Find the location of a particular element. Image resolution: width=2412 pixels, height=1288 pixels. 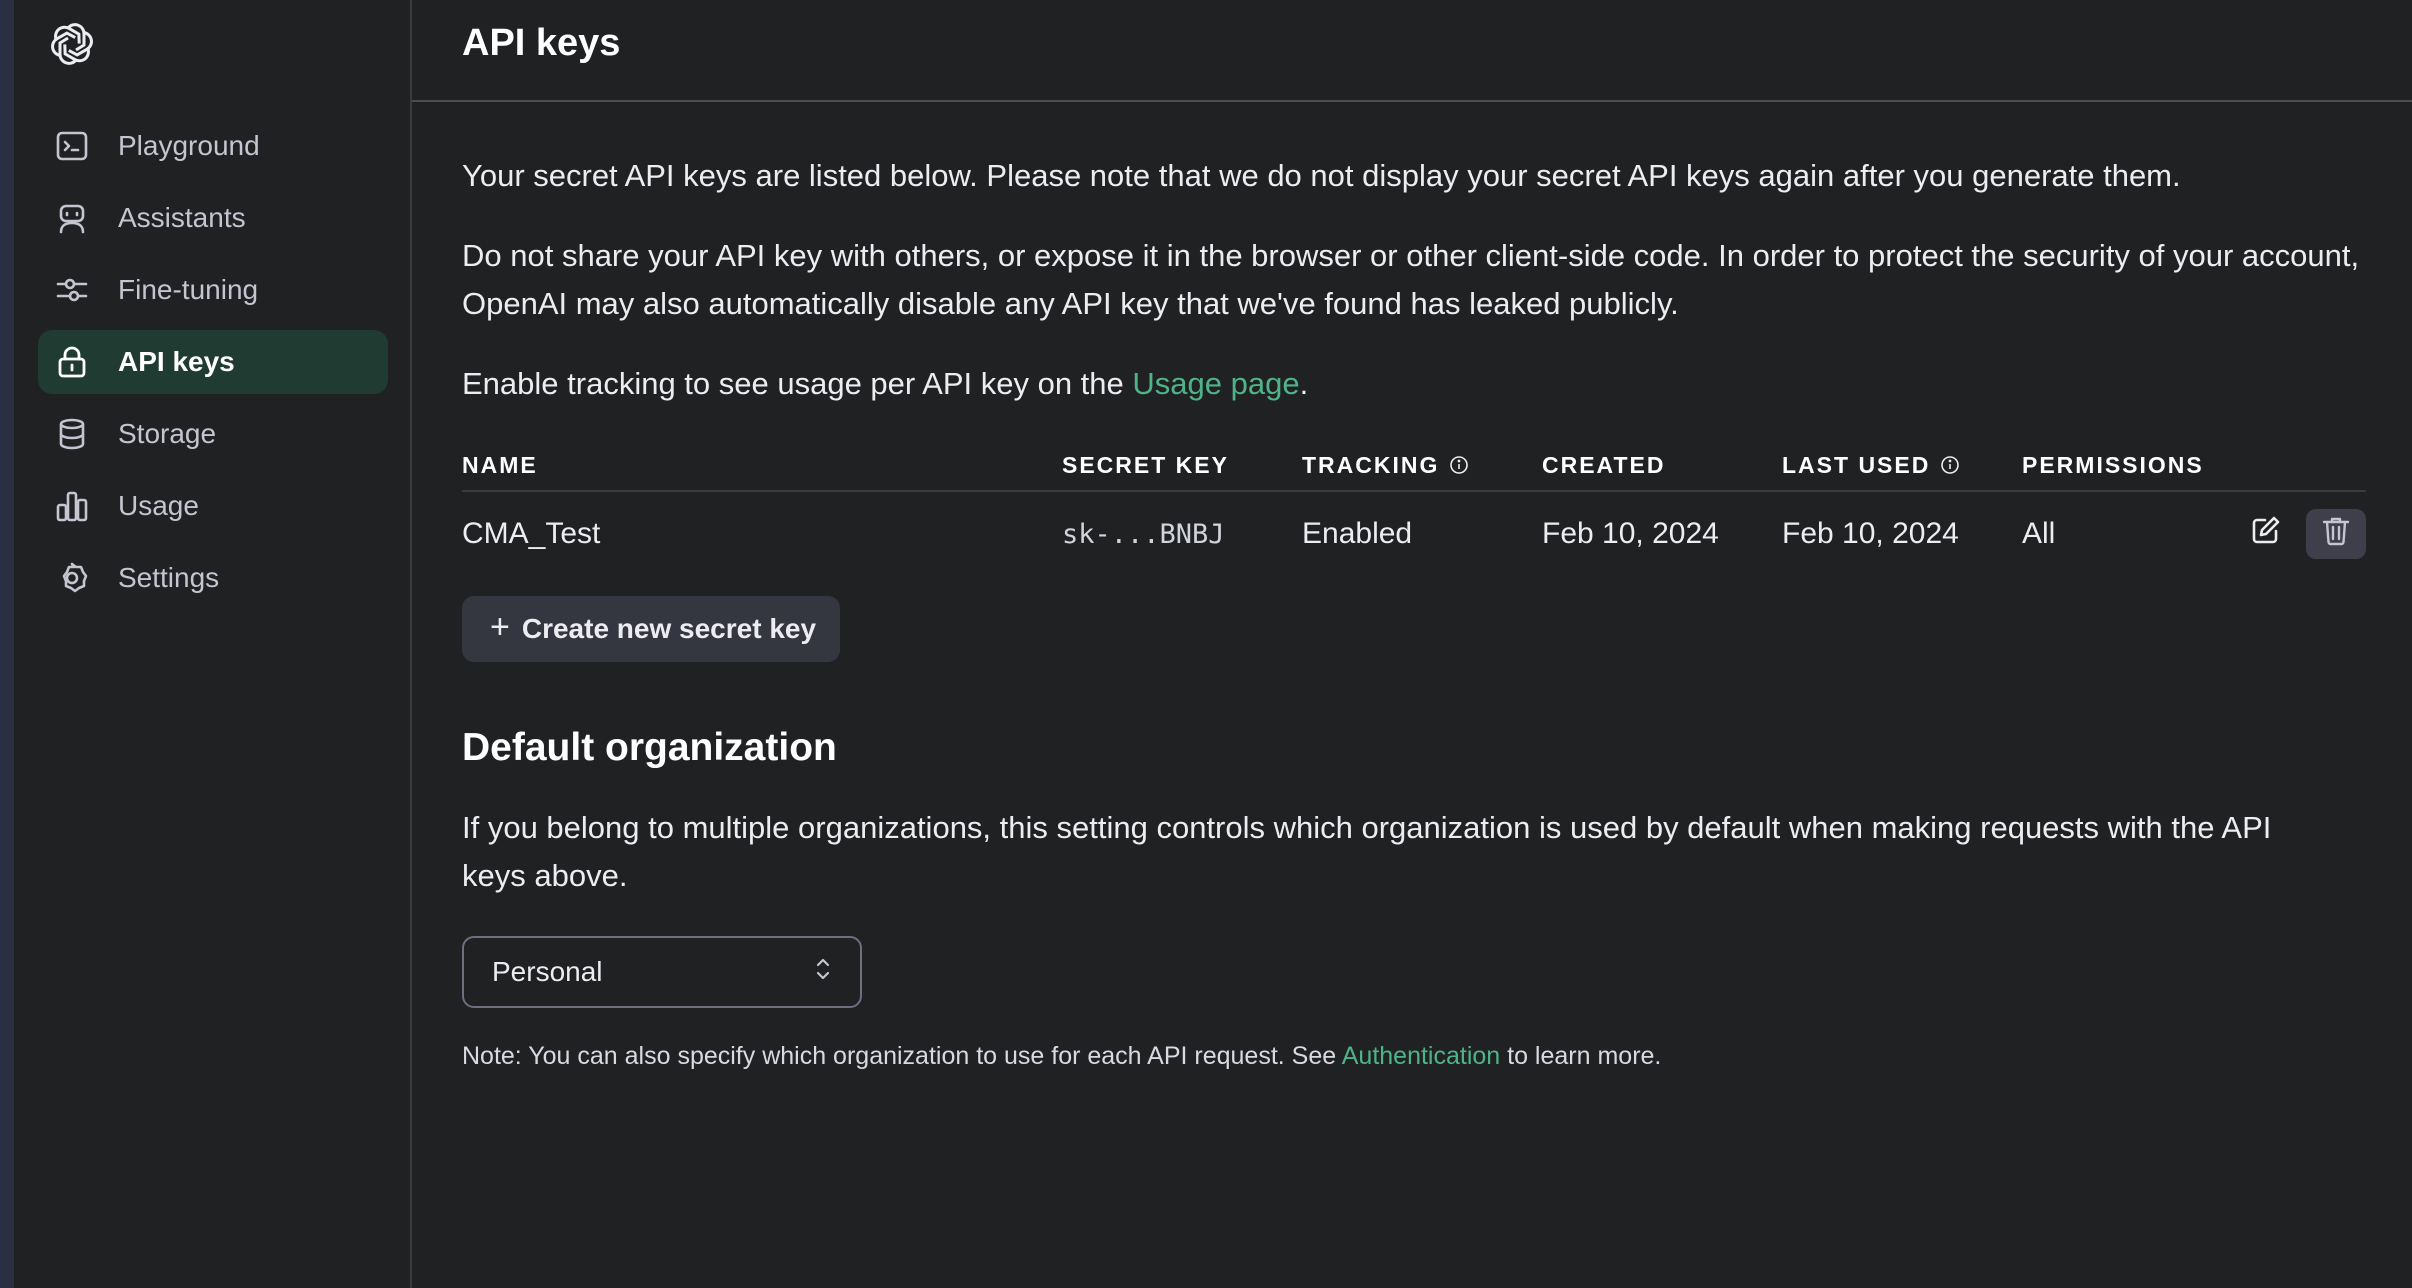

default-organization-title: Default organization is located at coordinates (649, 747).